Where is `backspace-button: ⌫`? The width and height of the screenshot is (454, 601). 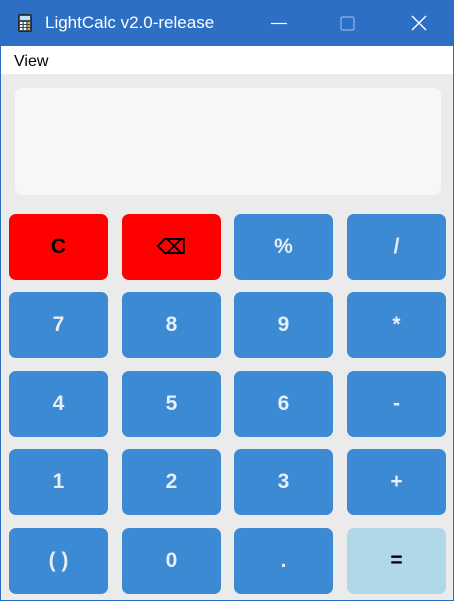 backspace-button: ⌫ is located at coordinates (171, 247).